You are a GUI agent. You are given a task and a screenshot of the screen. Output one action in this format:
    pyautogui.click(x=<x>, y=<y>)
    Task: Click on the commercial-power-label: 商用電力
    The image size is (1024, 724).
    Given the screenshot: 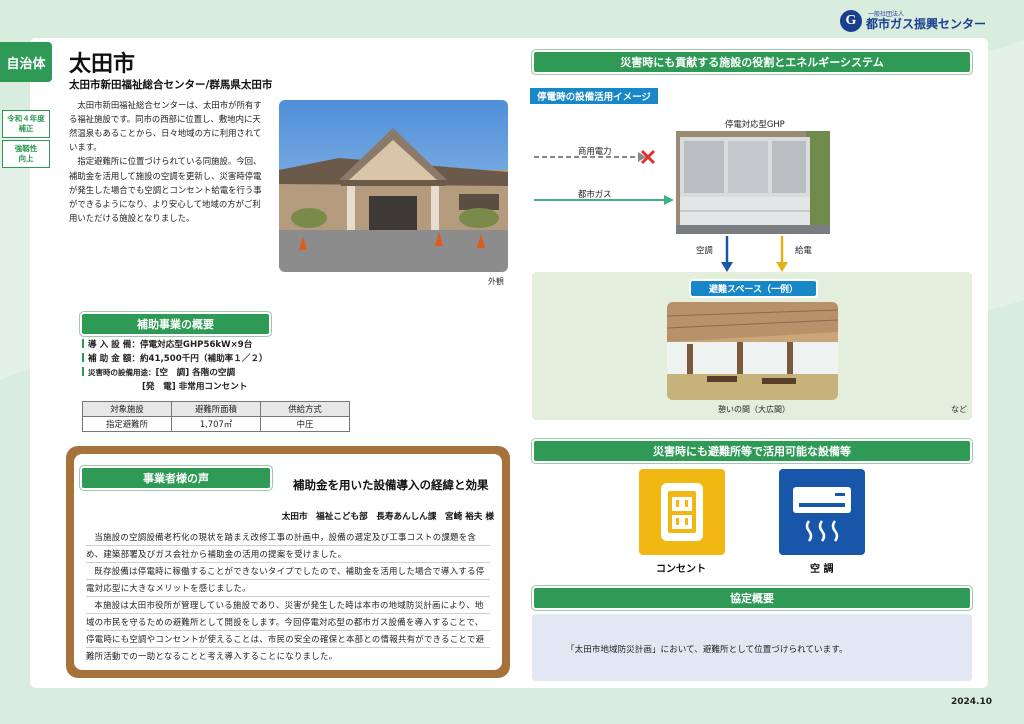 What is the action you would take?
    pyautogui.click(x=595, y=151)
    